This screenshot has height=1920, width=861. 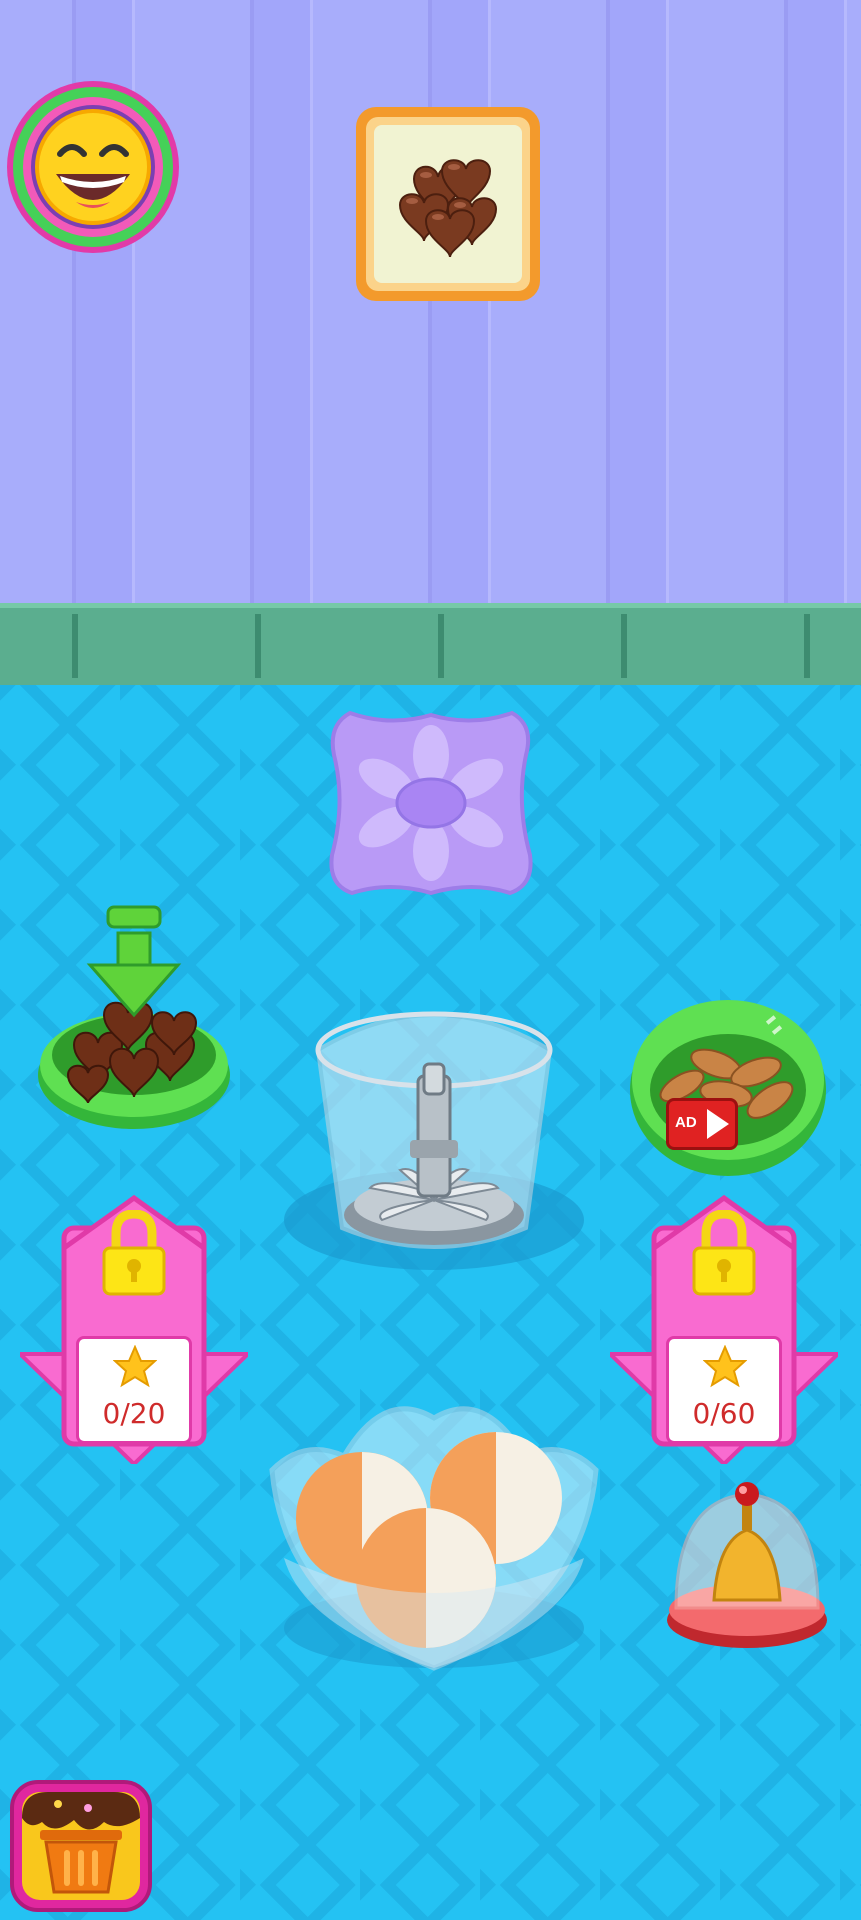 I want to click on play-triangle-icon, so click(x=718, y=1124).